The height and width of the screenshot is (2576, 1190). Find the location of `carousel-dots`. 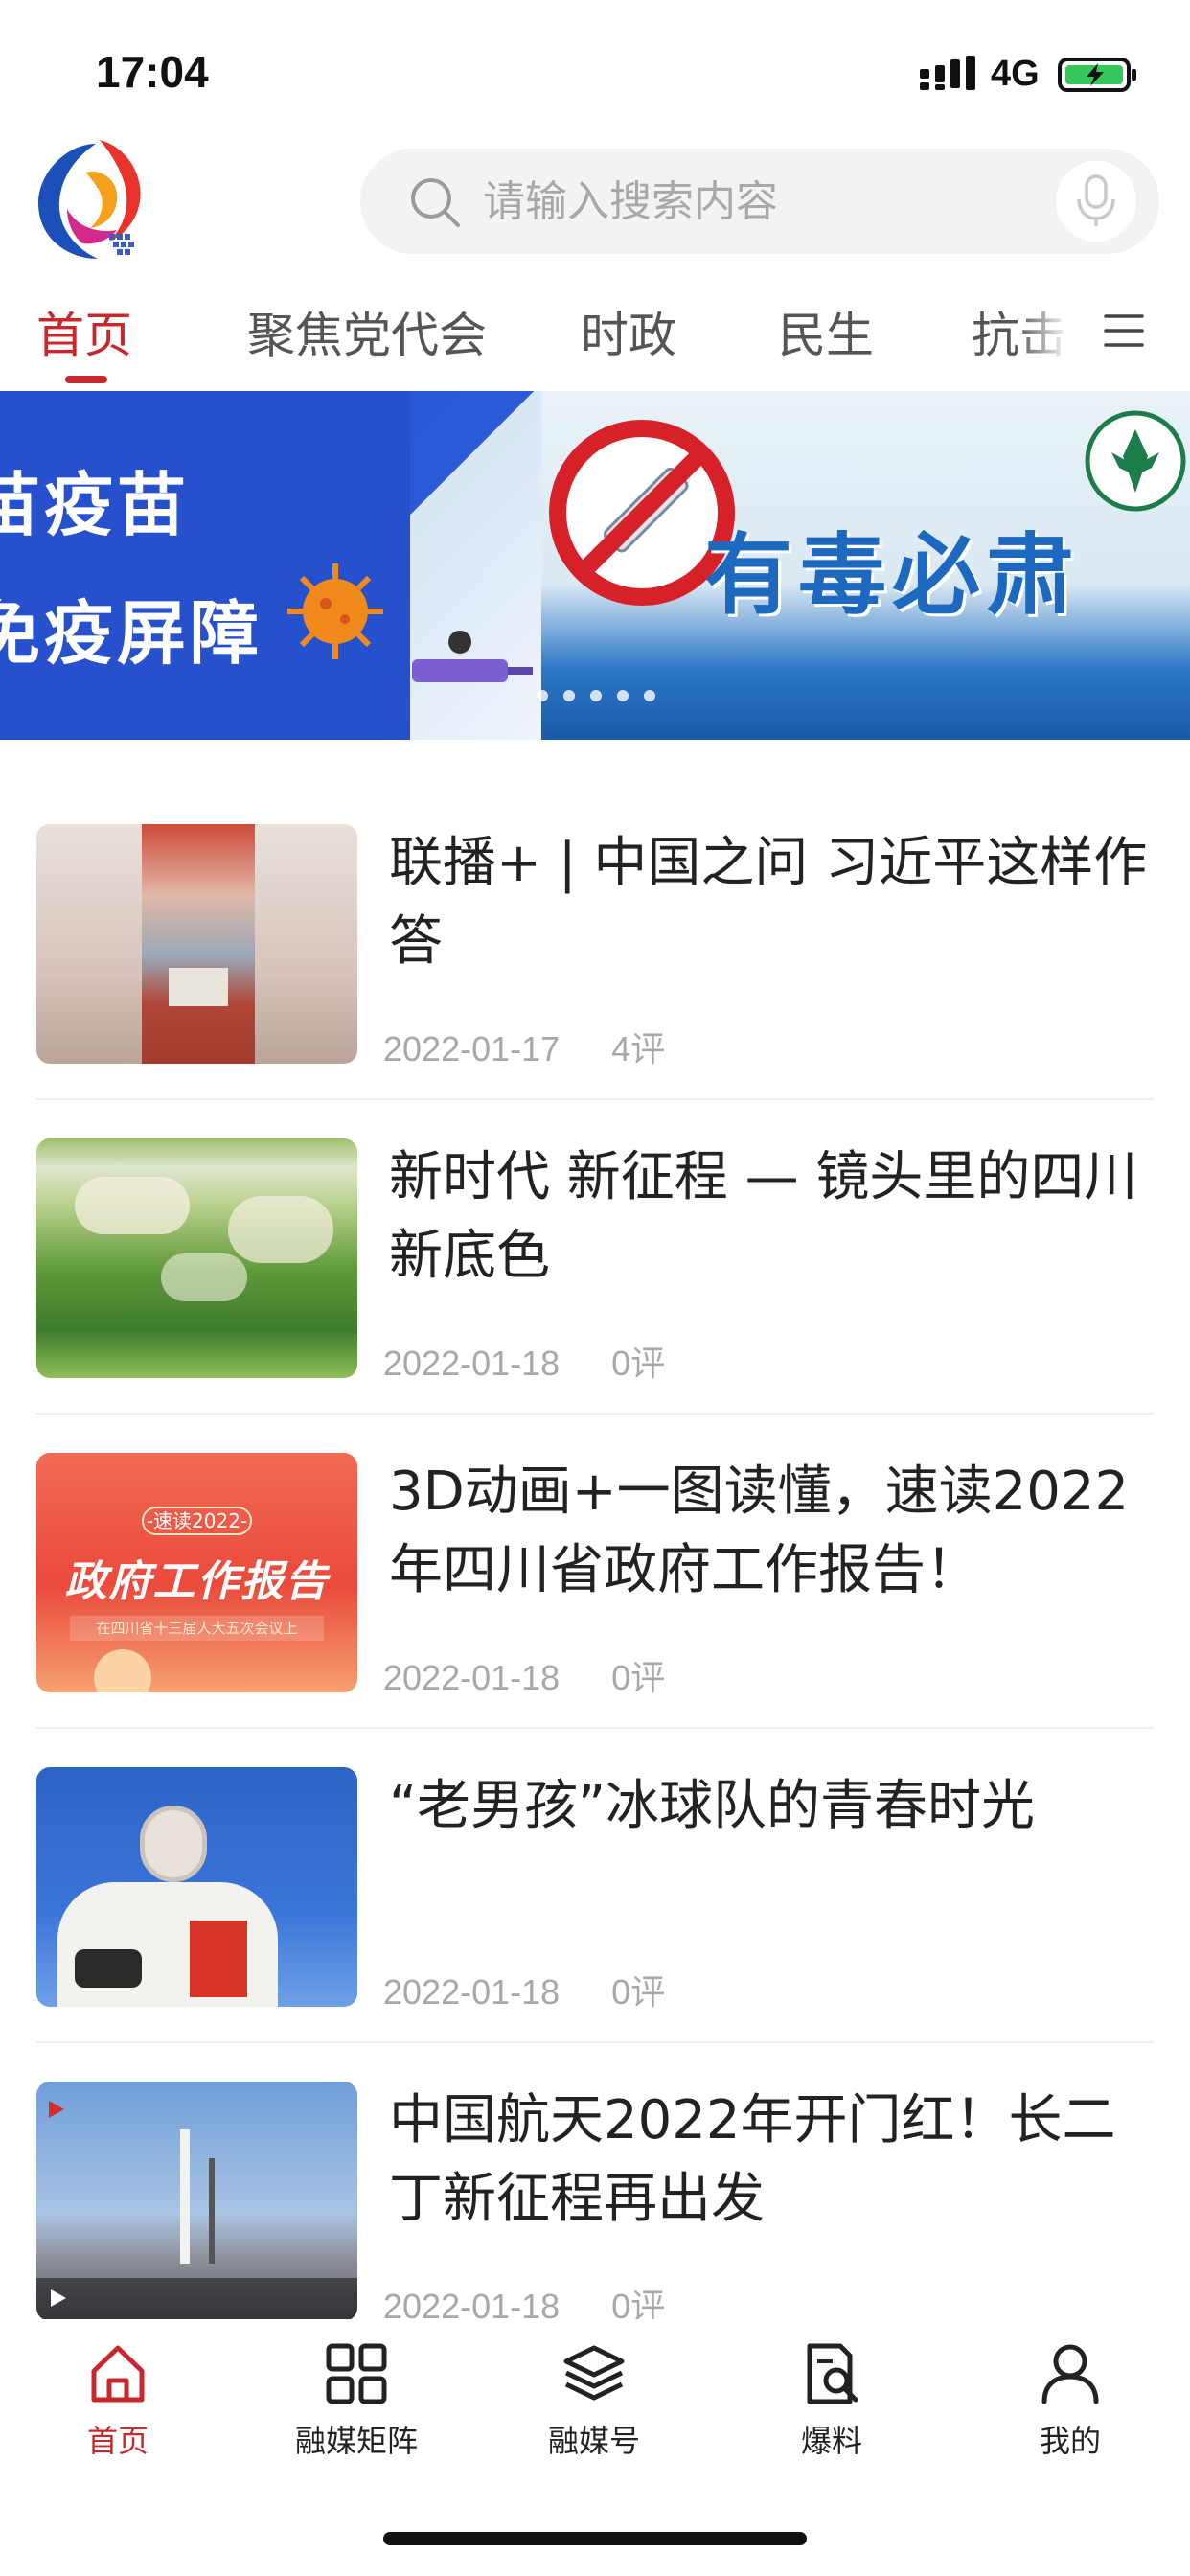

carousel-dots is located at coordinates (604, 699).